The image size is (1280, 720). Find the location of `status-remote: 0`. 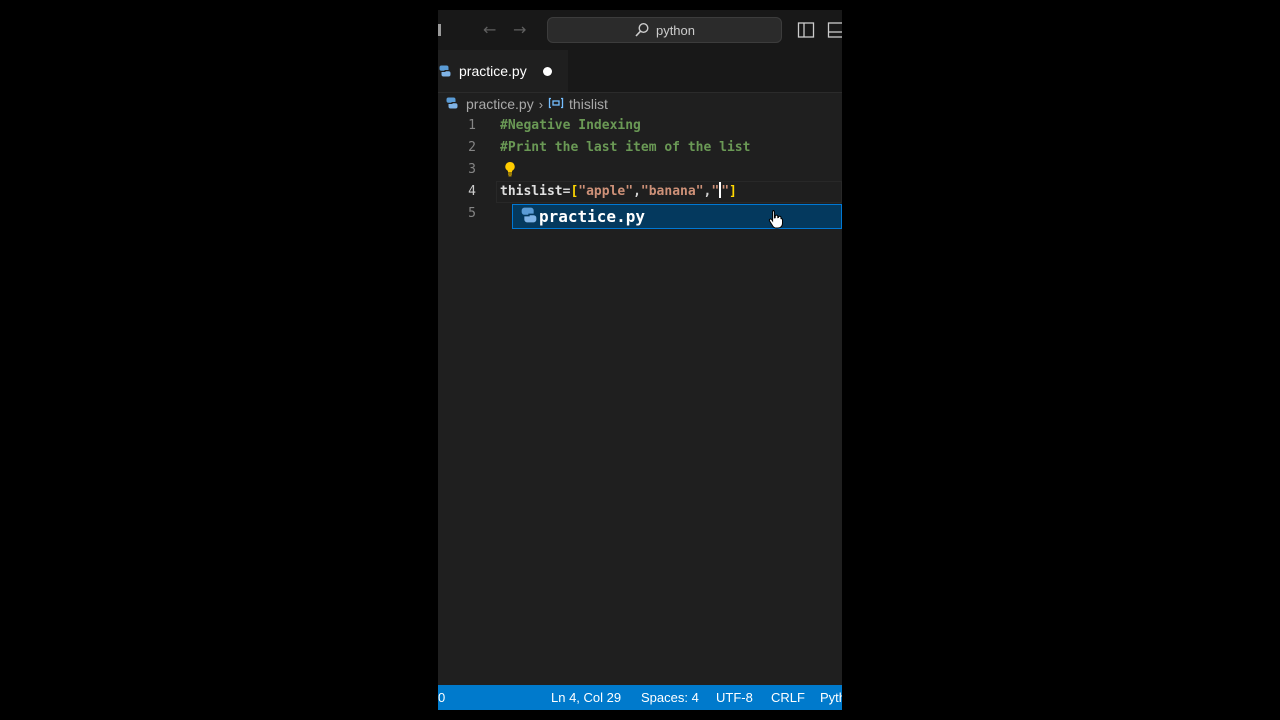

status-remote: 0 is located at coordinates (441, 697).